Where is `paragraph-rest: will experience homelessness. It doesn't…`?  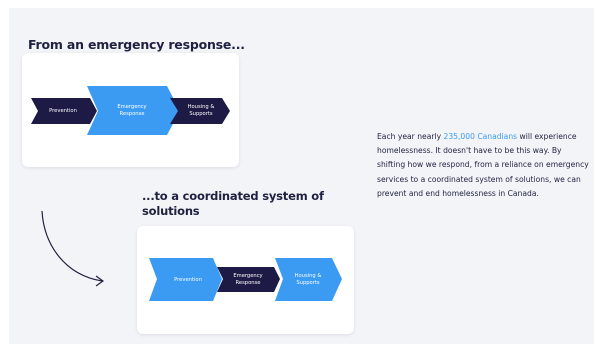
paragraph-rest: will experience homelessness. It doesn't… is located at coordinates (483, 165).